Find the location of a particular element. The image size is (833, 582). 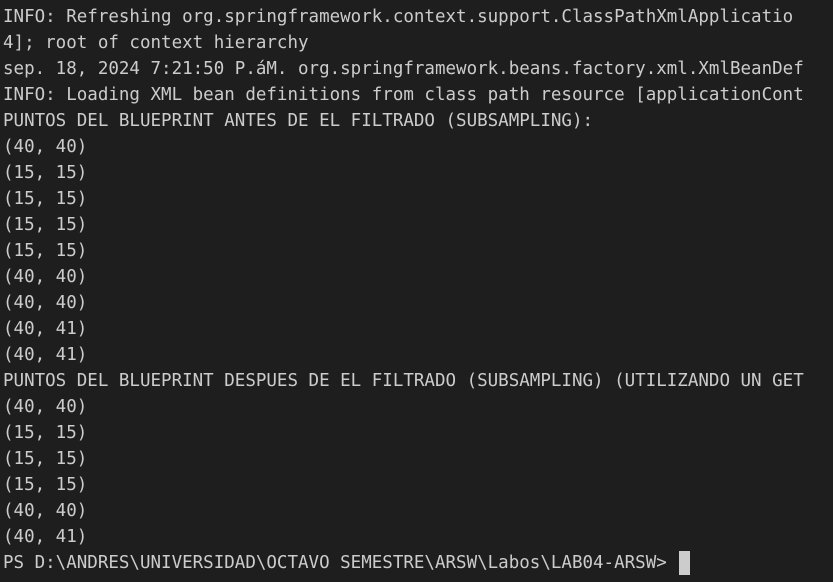

text-cursor is located at coordinates (685, 563).